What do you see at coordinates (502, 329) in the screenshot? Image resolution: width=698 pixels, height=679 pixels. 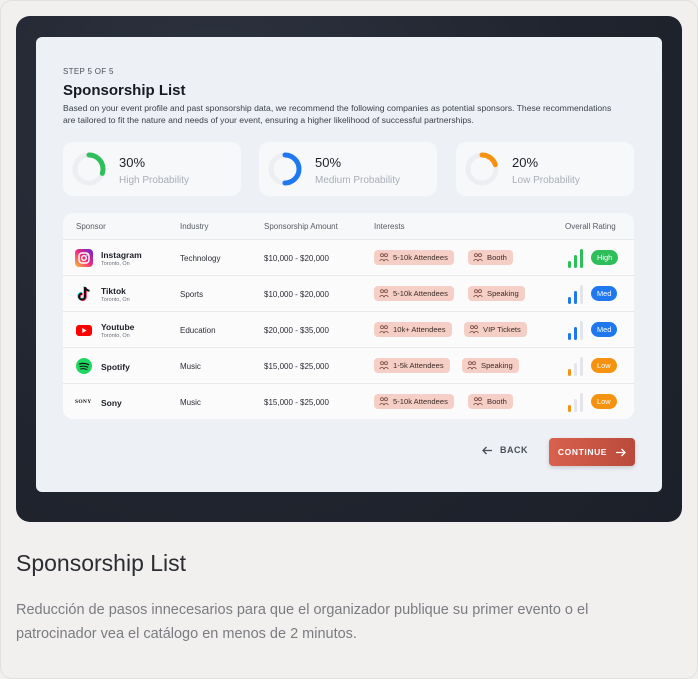 I see `interest-label: VIP Tickets` at bounding box center [502, 329].